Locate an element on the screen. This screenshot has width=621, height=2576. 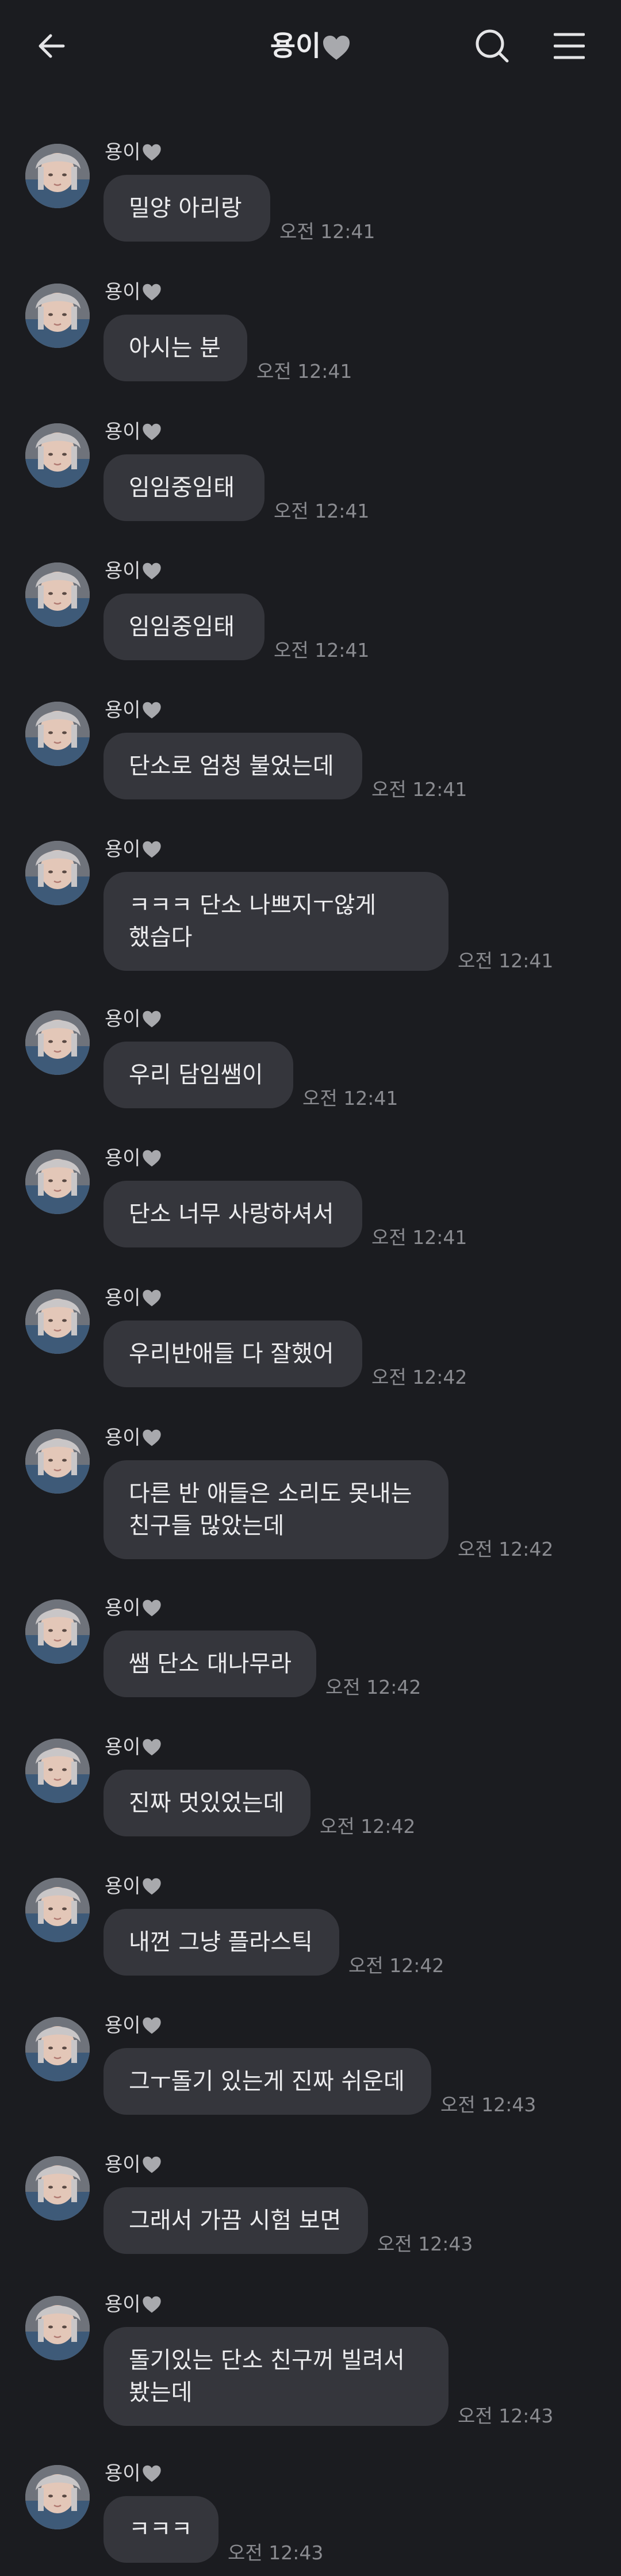
hamburger-menu-icon is located at coordinates (569, 46).